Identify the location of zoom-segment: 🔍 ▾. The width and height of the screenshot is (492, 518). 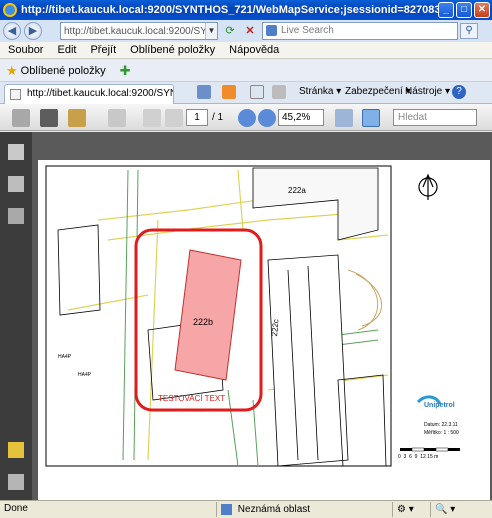
(461, 509).